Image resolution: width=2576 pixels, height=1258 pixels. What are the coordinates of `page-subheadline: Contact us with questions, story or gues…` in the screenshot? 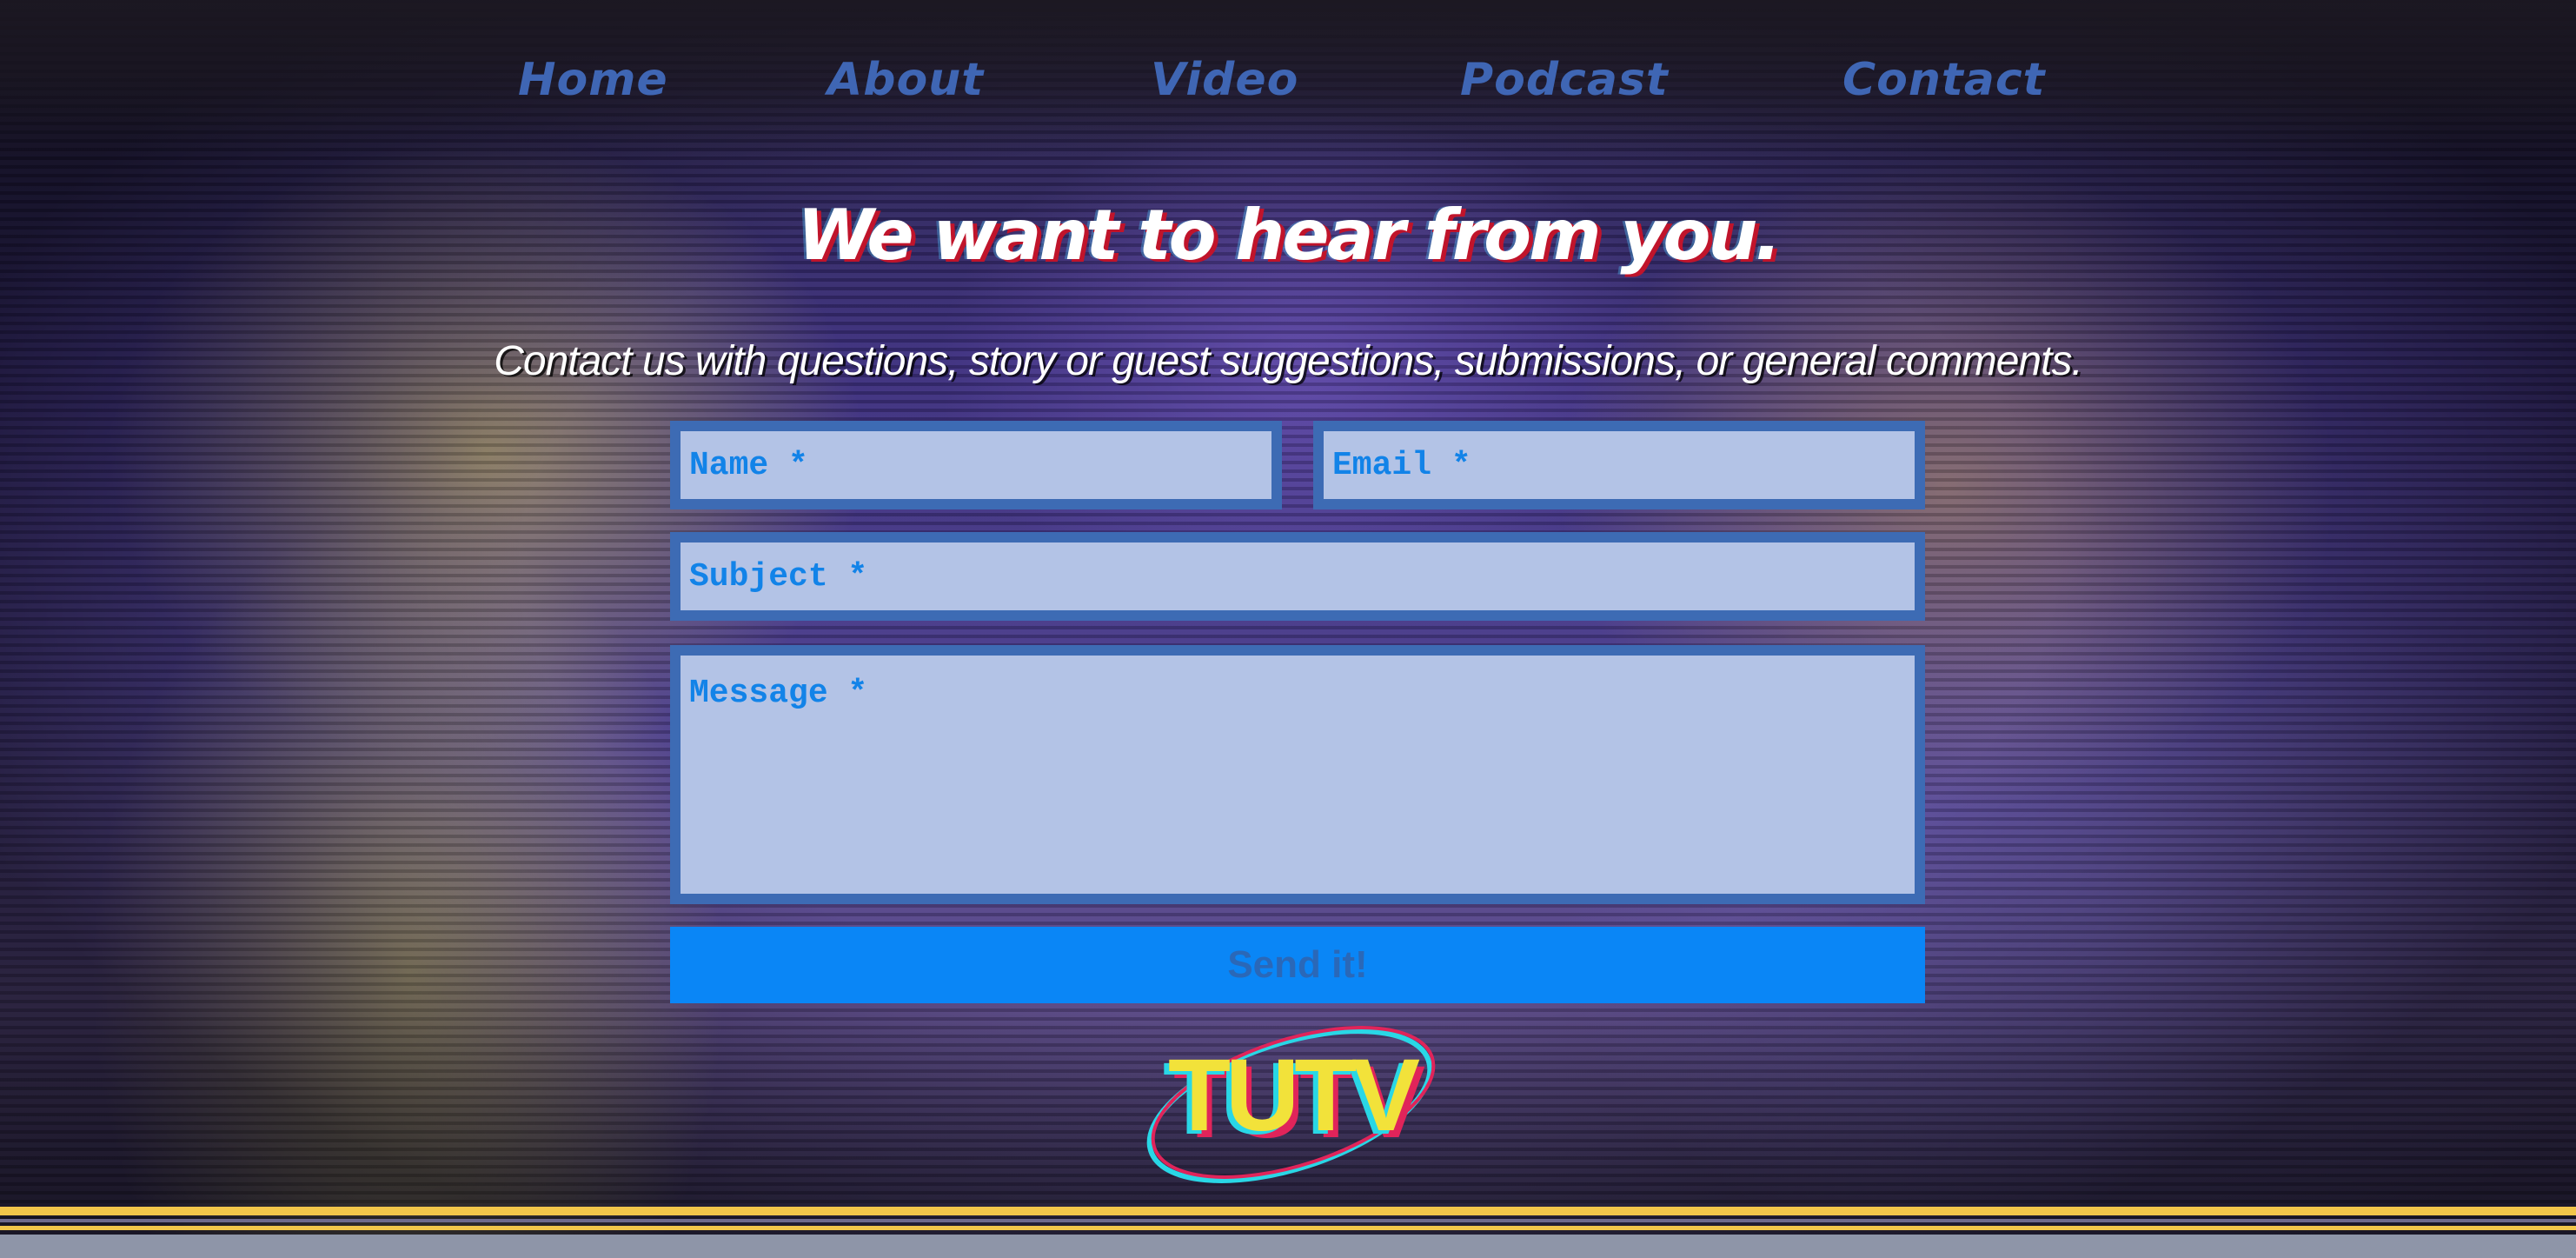 It's located at (1288, 361).